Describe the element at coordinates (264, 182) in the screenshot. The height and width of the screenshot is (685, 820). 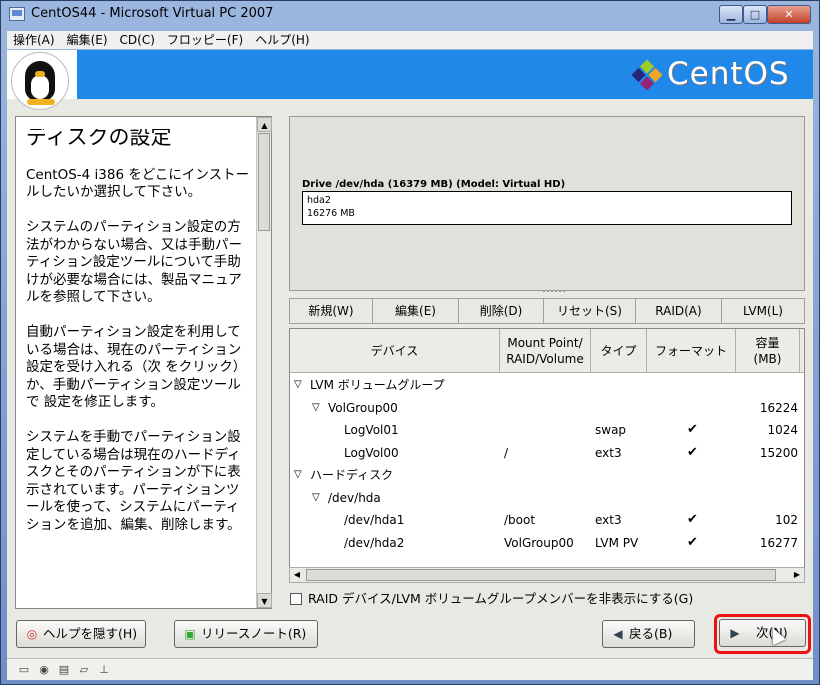
I see `help-scroll-thumb` at that location.